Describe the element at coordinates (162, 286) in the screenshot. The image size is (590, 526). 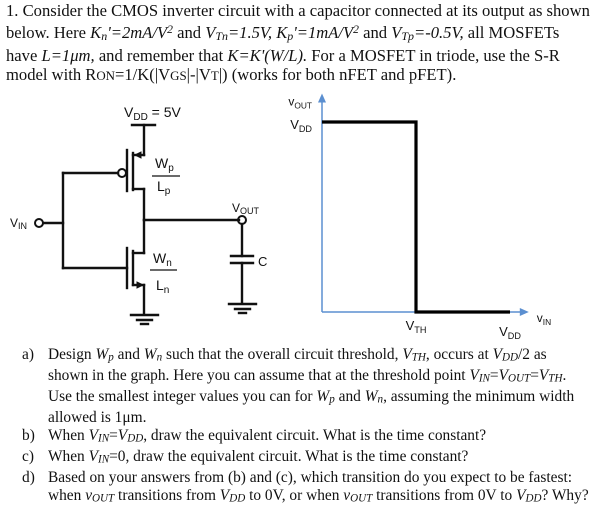
I see `nmos-l-label: Ln` at that location.